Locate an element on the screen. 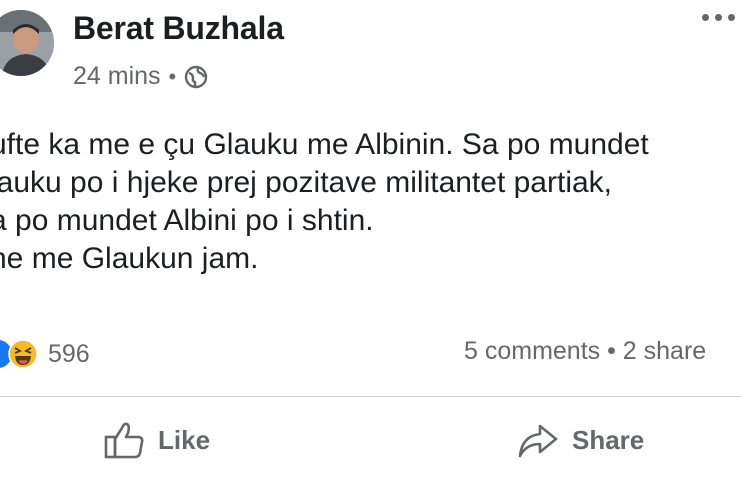 The image size is (741, 486). thumbs-up-icon is located at coordinates (125, 440).